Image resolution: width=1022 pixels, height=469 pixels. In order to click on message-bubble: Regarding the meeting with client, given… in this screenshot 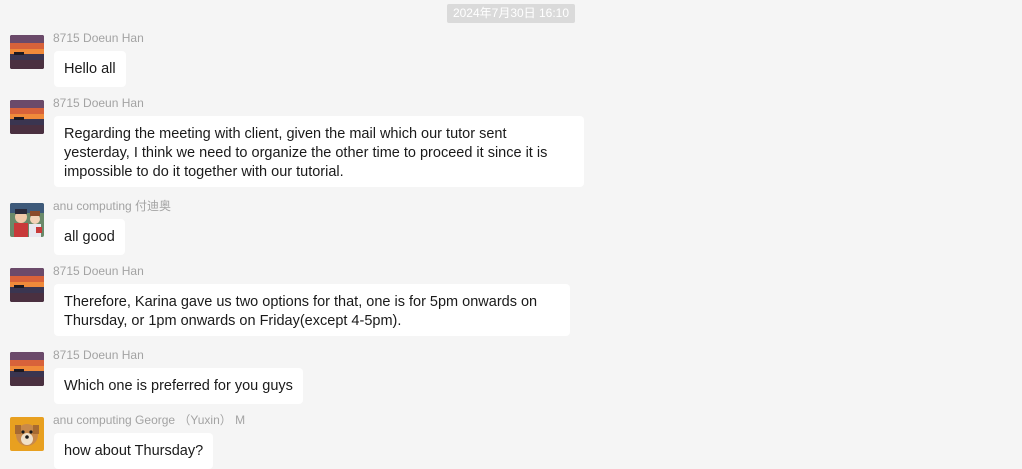, I will do `click(319, 151)`.